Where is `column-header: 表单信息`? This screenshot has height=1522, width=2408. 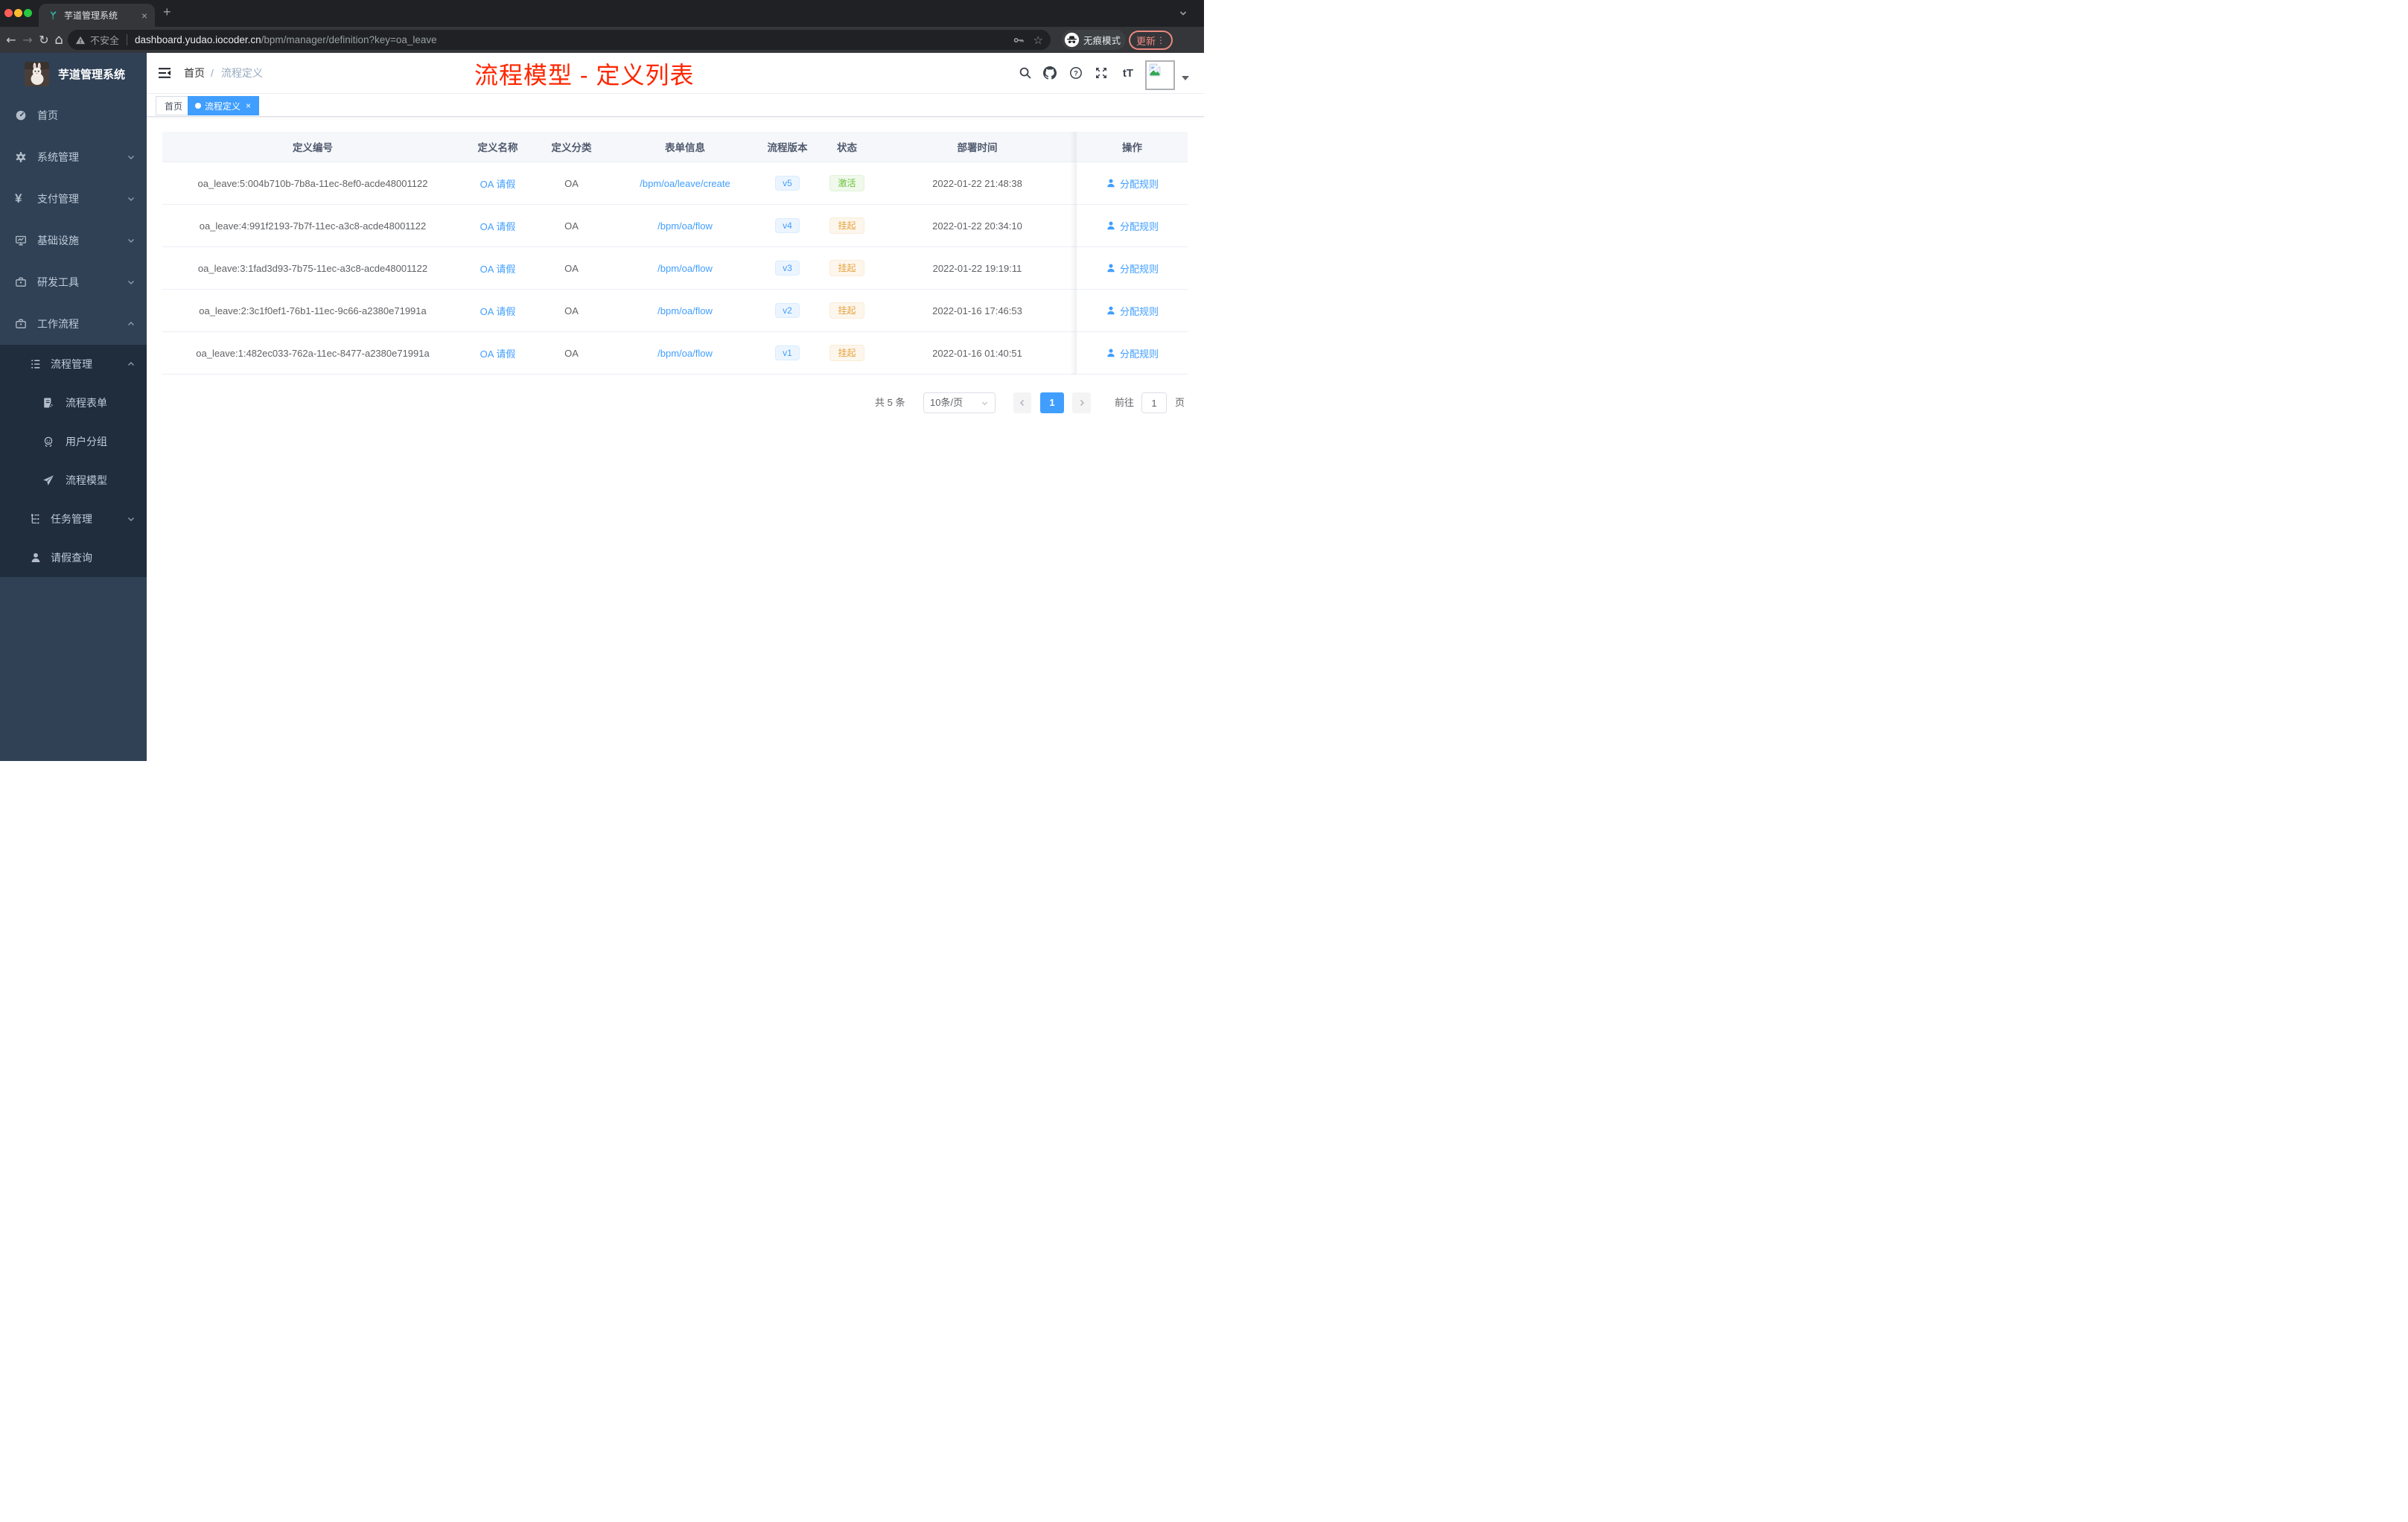 column-header: 表单信息 is located at coordinates (685, 147).